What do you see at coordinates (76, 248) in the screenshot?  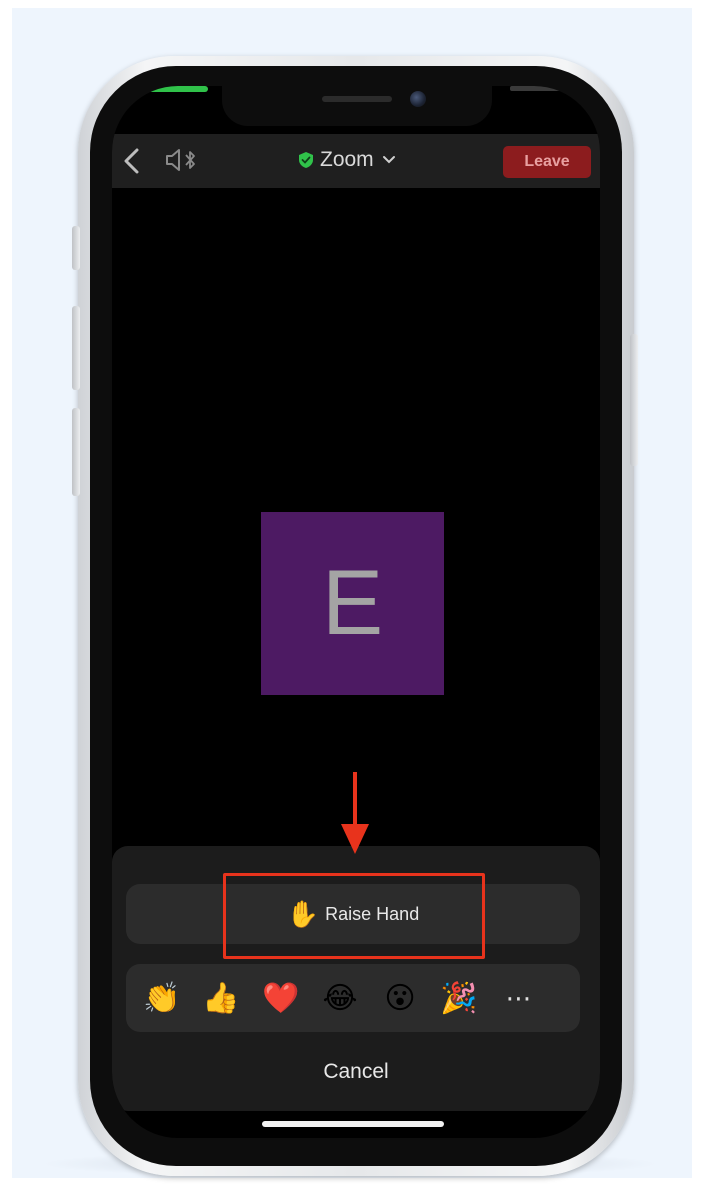 I see `silent-switch` at bounding box center [76, 248].